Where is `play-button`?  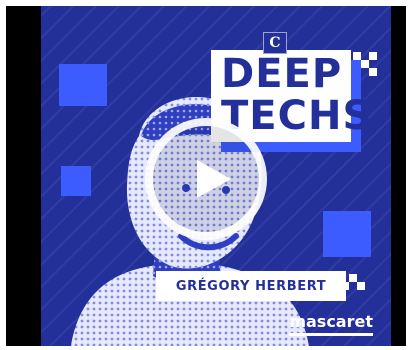
play-button is located at coordinates (206, 179).